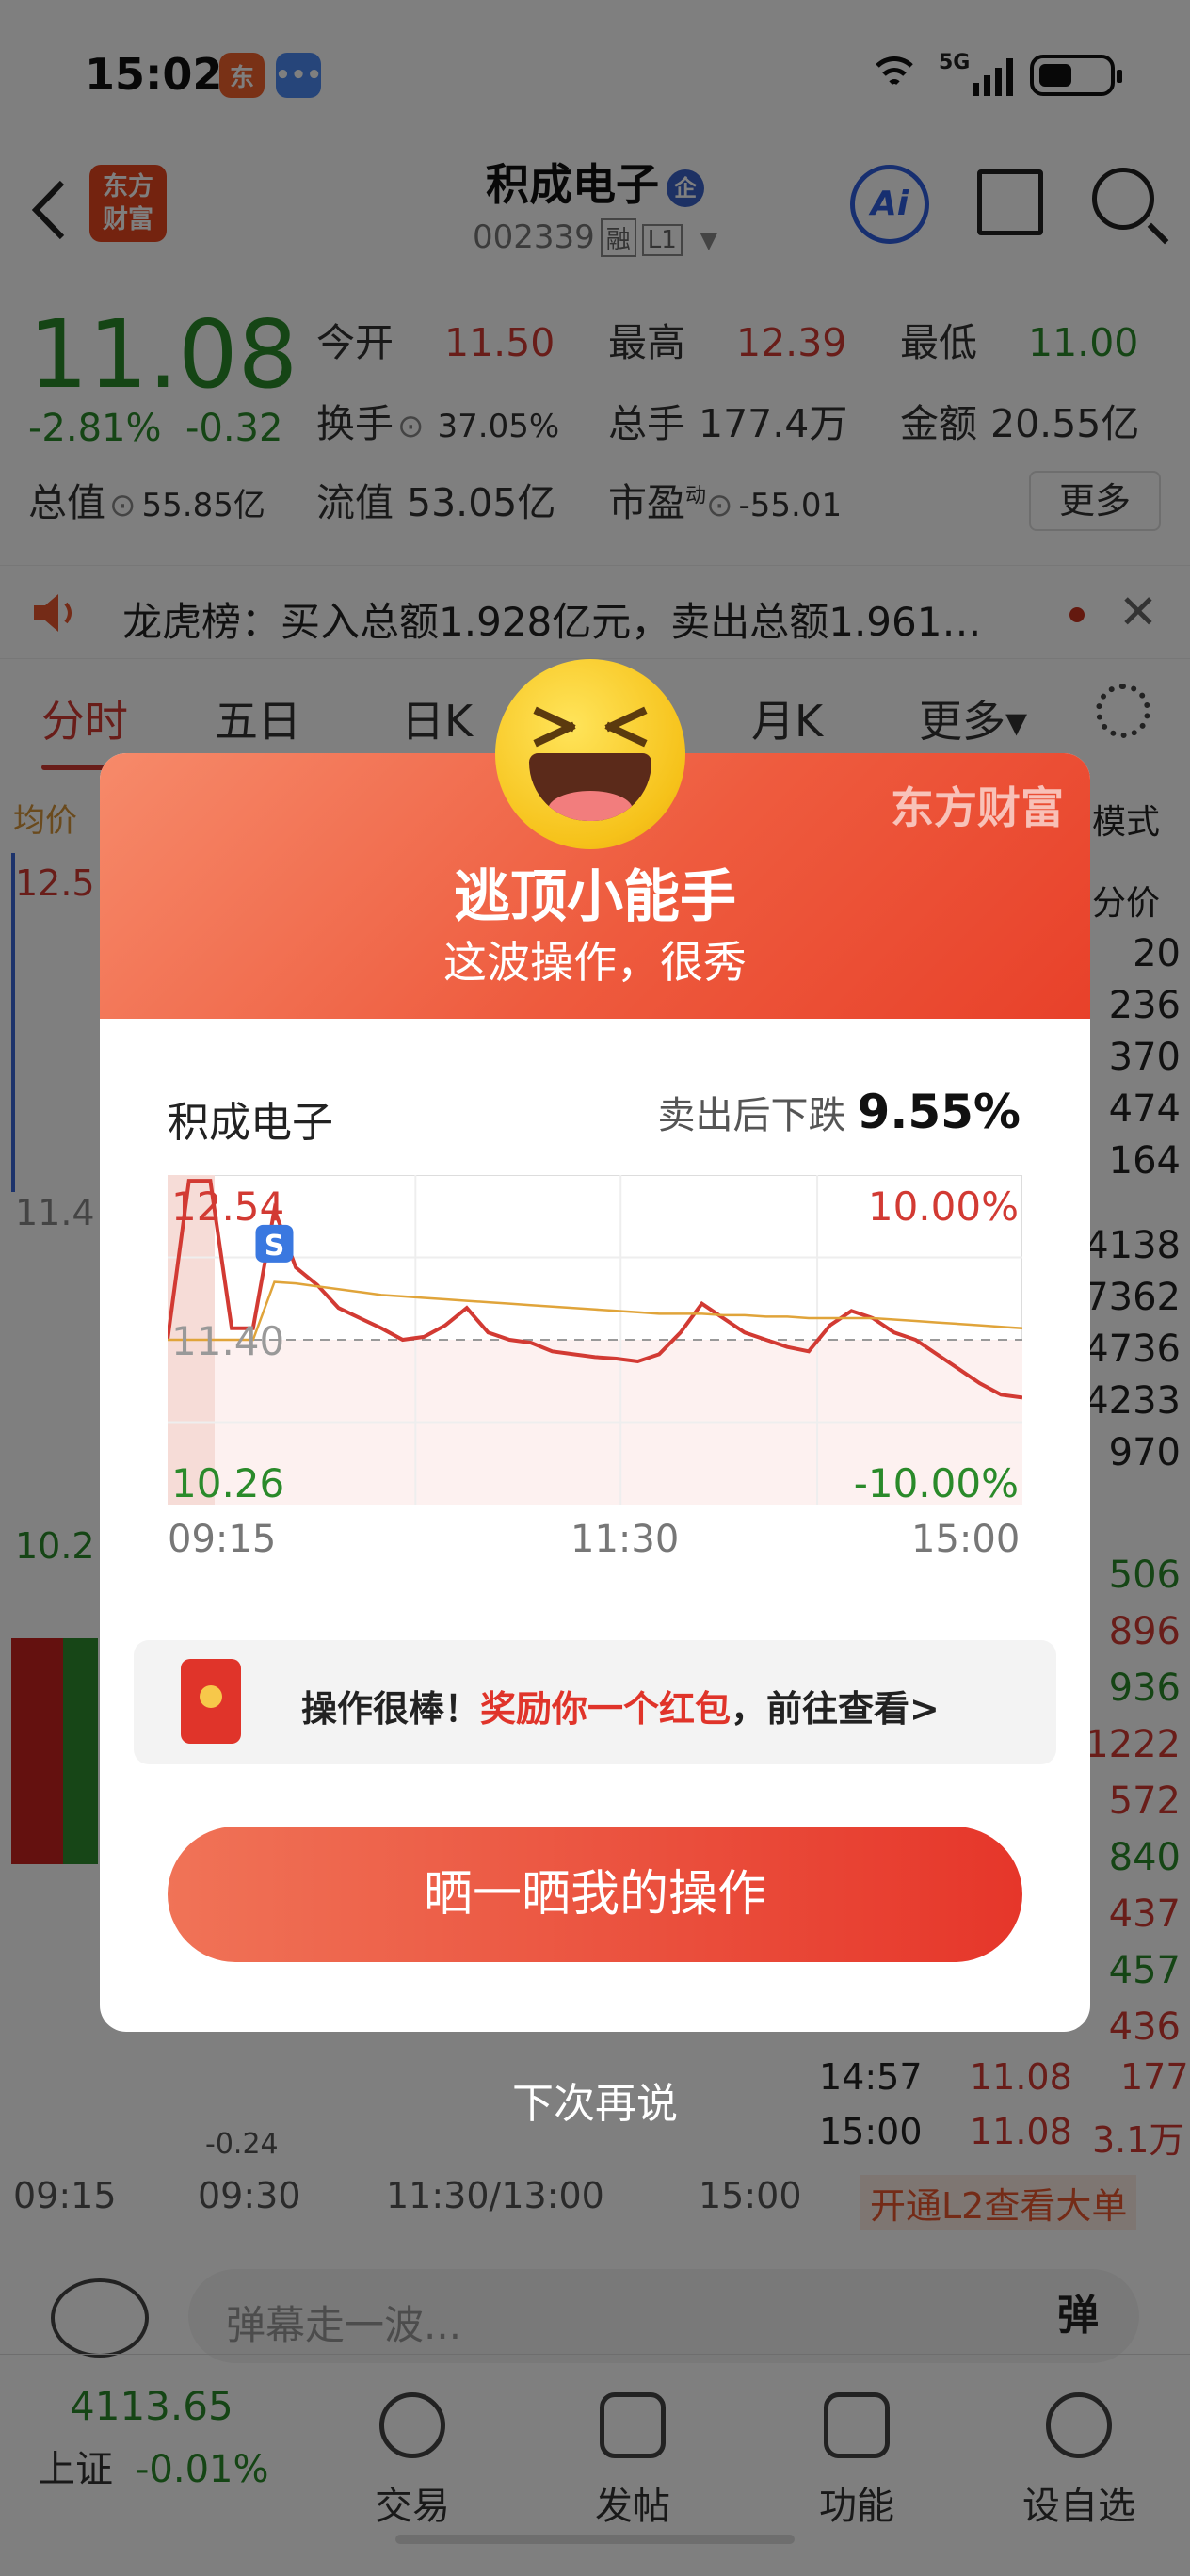 This screenshot has height=2576, width=1190. What do you see at coordinates (391, 1709) in the screenshot?
I see `reward-text-pre: 操作很棒！` at bounding box center [391, 1709].